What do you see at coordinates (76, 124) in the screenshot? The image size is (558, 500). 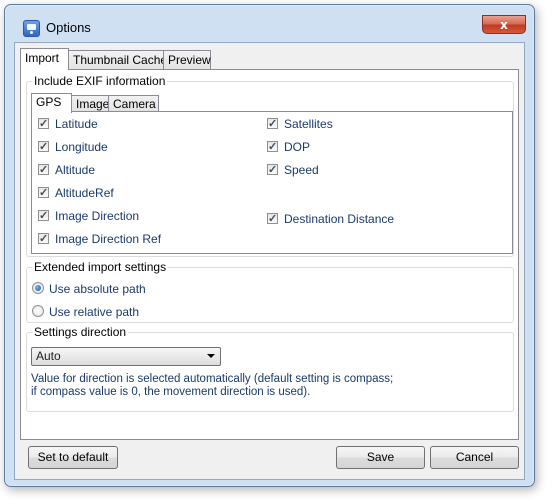 I see `checkbox-label: Latitude` at bounding box center [76, 124].